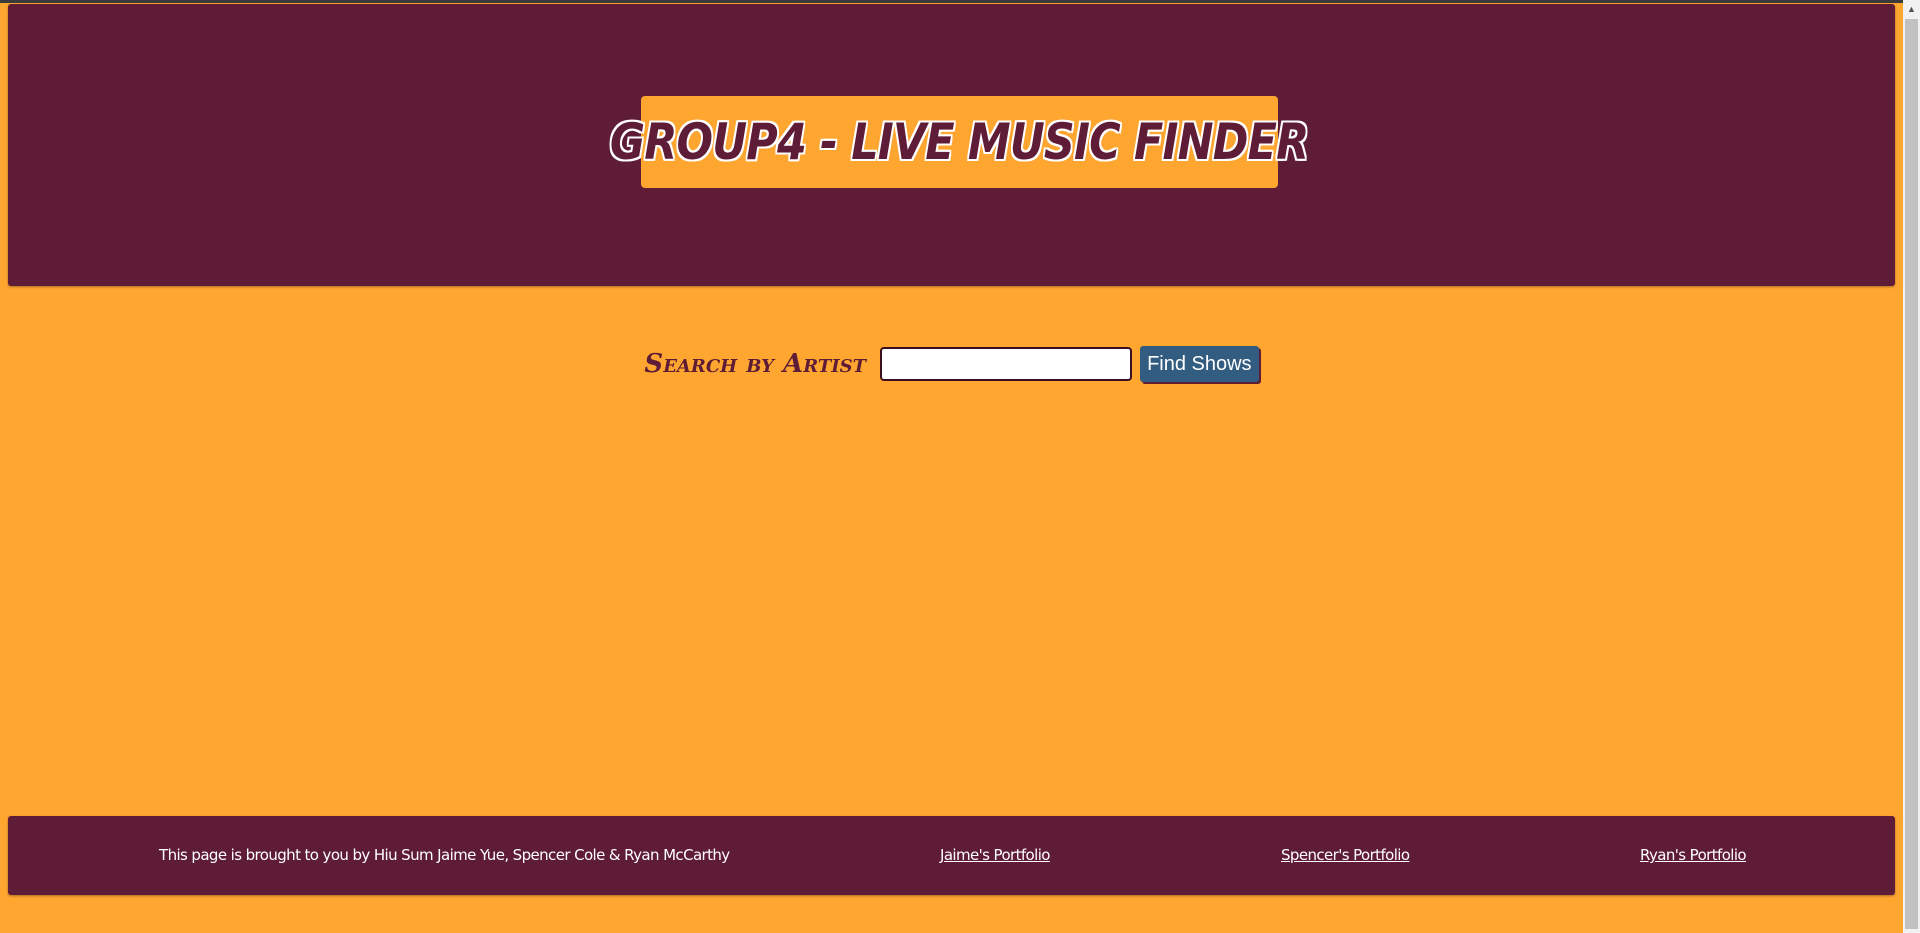 The image size is (1920, 933). I want to click on search-form: Search by Artist Find Shows, so click(947, 364).